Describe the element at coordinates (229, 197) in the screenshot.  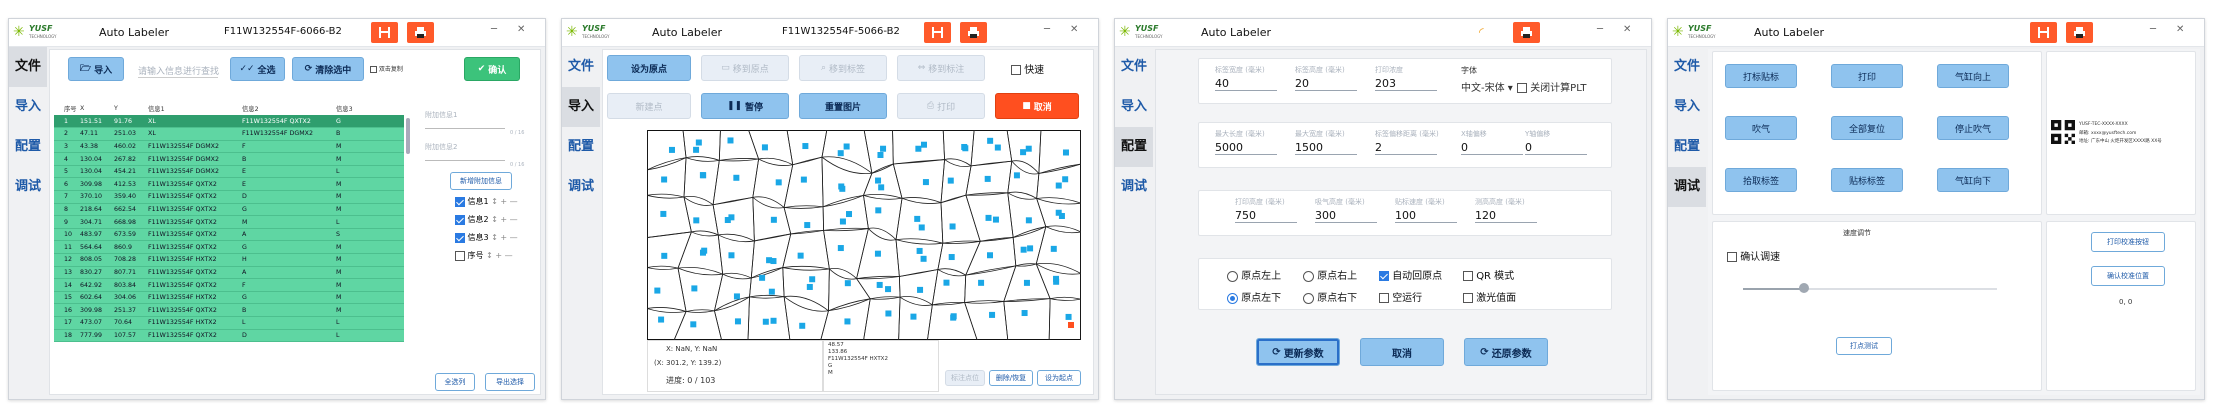
I see `table-row: 7 370.10 359.40 F11W132554F QXTX2 D M` at that location.